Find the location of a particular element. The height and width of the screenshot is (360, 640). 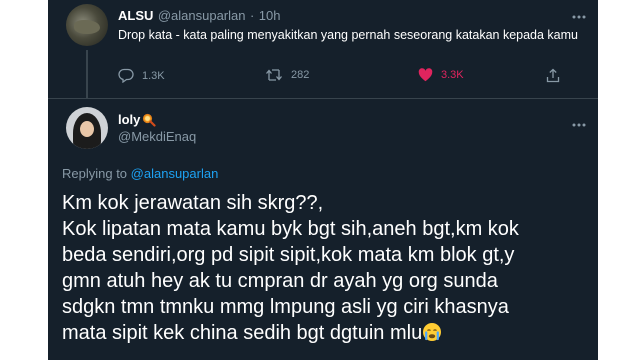

loly-avatar is located at coordinates (87, 128).